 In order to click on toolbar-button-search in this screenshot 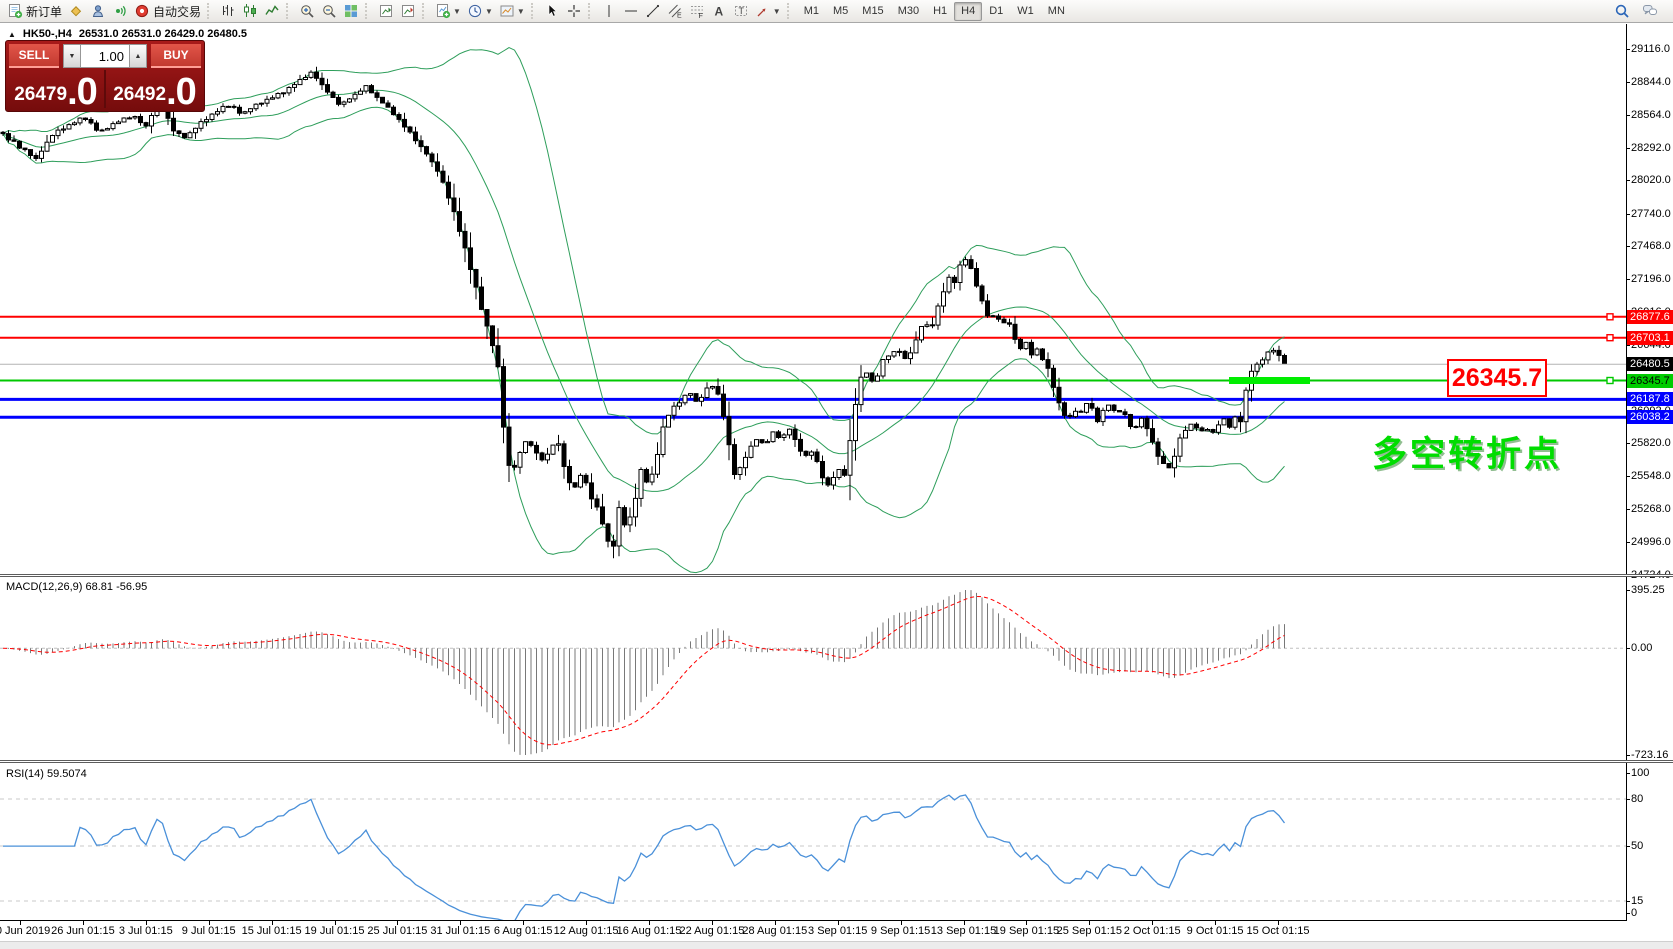, I will do `click(1622, 11)`.